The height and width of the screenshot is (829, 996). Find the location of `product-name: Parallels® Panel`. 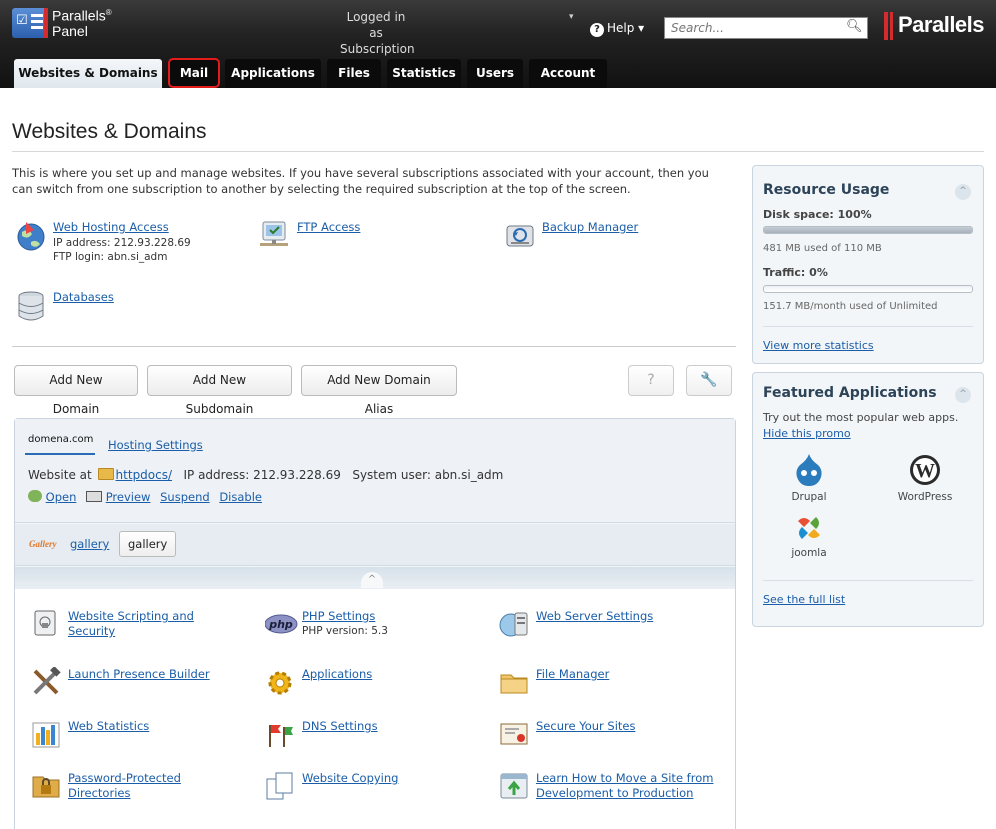

product-name: Parallels® Panel is located at coordinates (82, 23).